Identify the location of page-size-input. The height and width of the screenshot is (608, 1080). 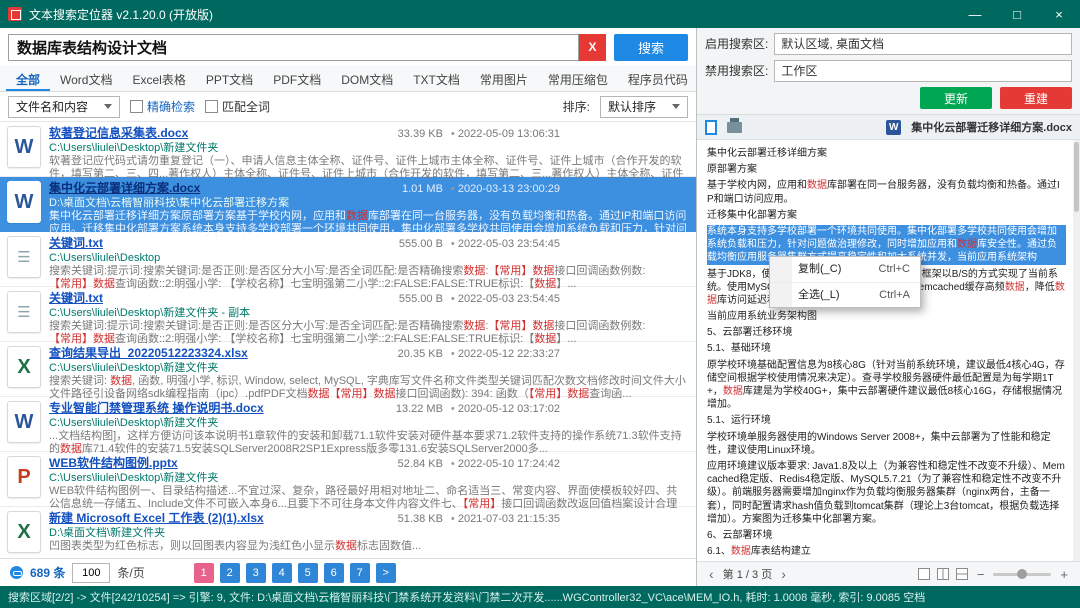
(91, 572).